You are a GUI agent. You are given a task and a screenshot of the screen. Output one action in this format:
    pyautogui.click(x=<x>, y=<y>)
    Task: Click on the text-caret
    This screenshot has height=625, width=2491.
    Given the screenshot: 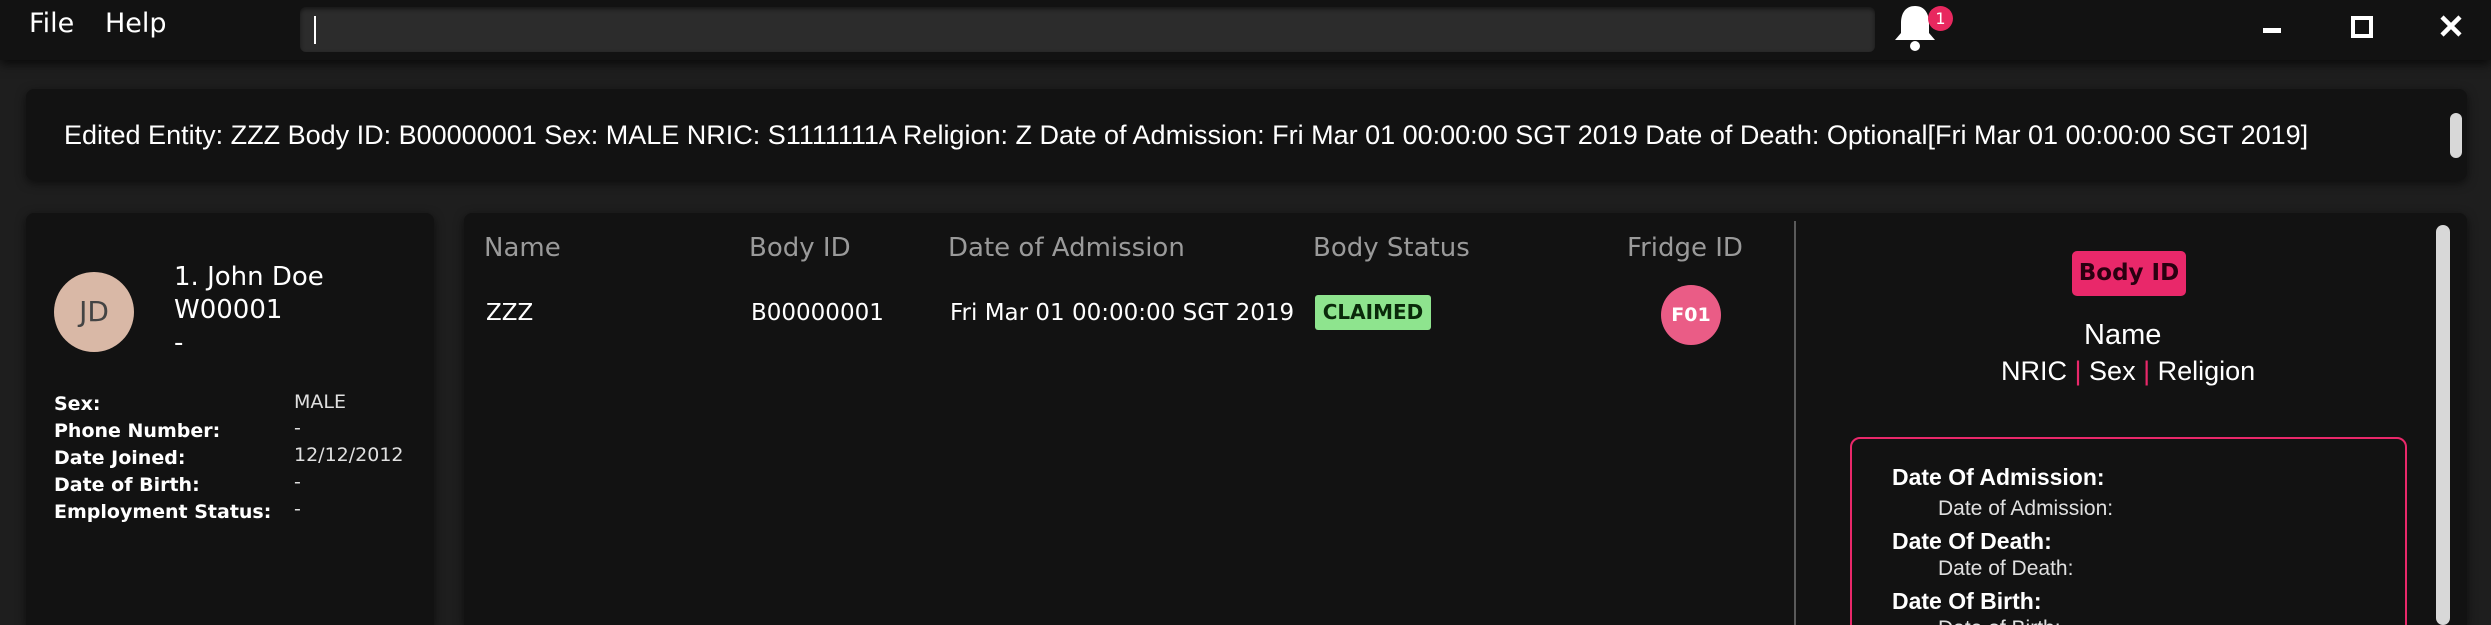 What is the action you would take?
    pyautogui.click(x=315, y=30)
    